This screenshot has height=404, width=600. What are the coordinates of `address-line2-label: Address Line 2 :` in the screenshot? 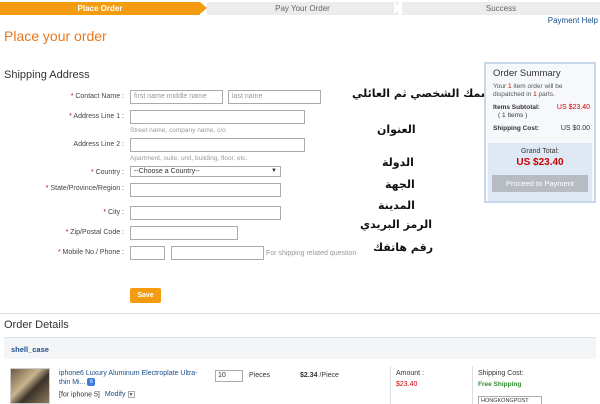 It's located at (98, 144).